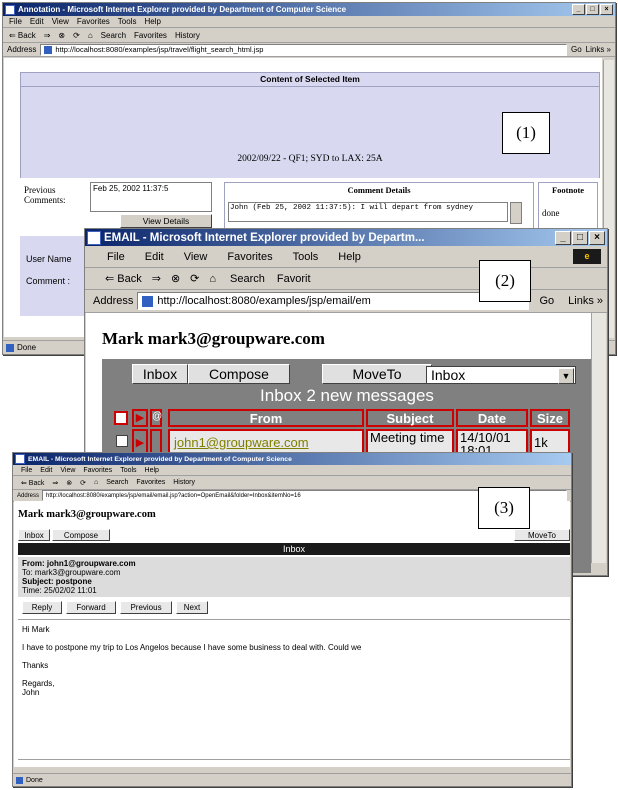 The width and height of the screenshot is (618, 790). I want to click on favorites-button: Favorit, so click(294, 279).